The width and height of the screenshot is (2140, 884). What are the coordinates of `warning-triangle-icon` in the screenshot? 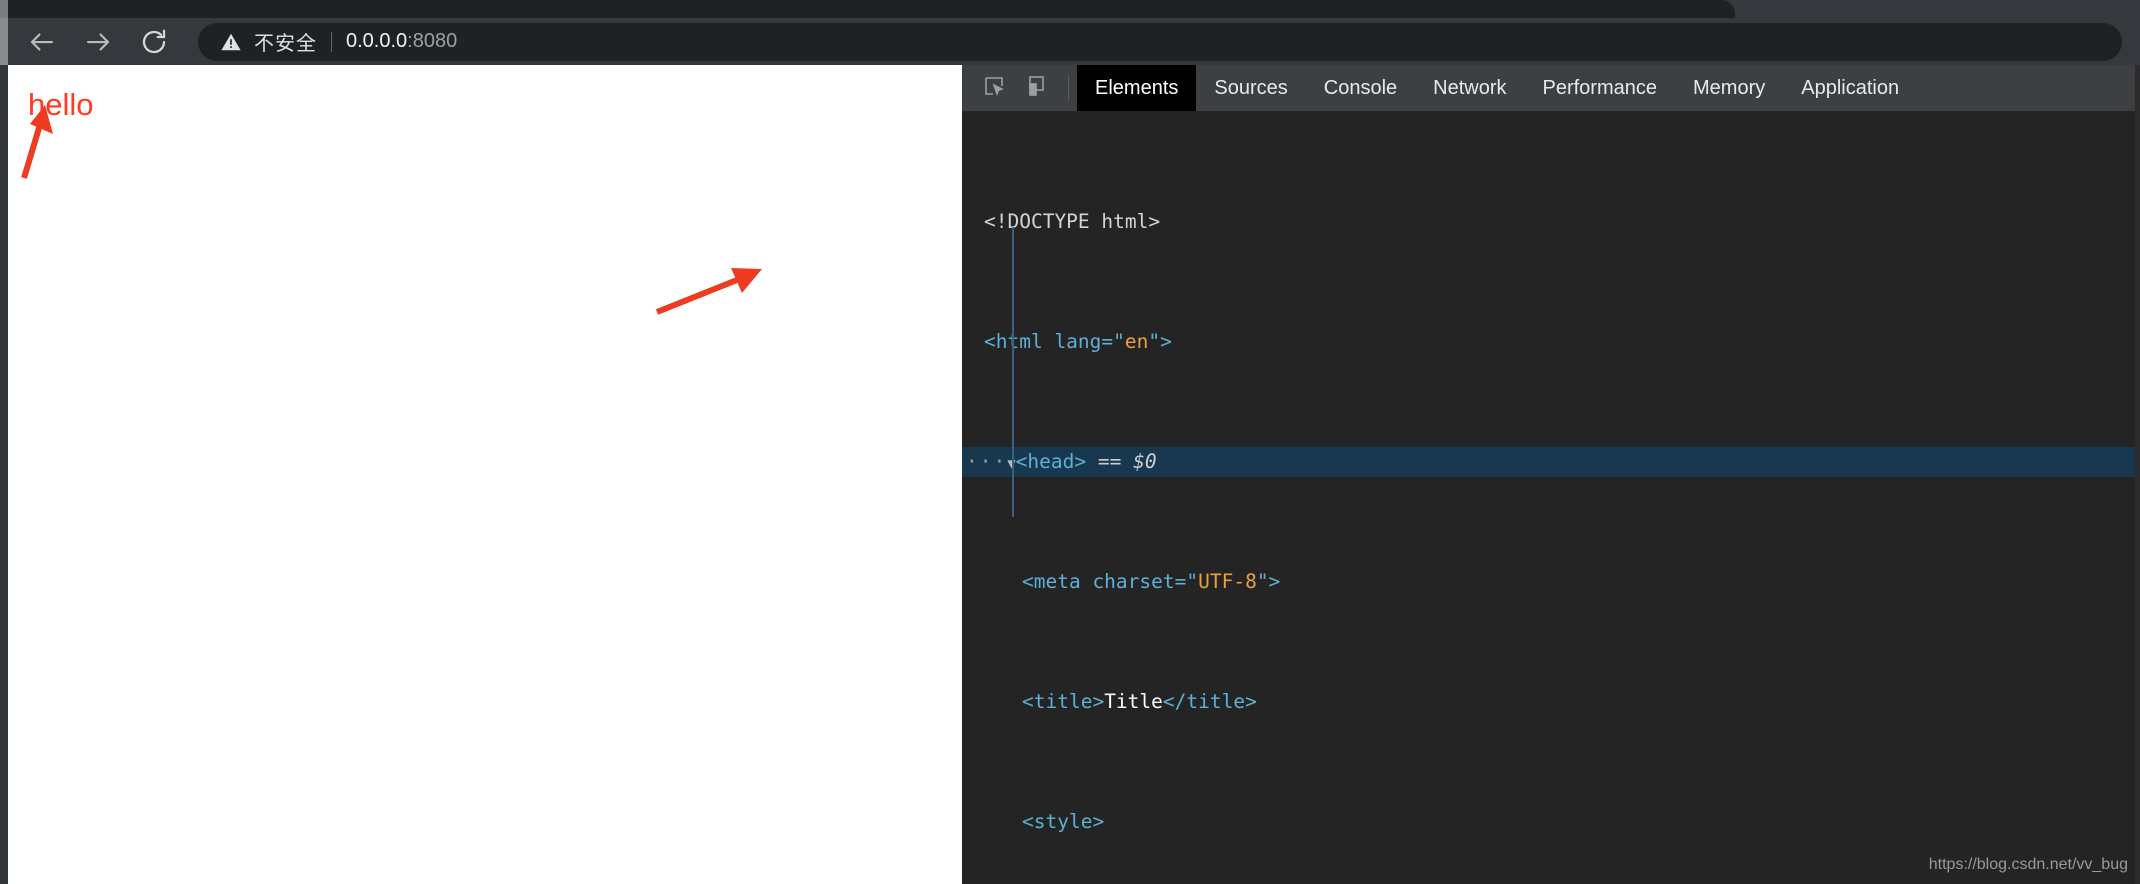 It's located at (231, 42).